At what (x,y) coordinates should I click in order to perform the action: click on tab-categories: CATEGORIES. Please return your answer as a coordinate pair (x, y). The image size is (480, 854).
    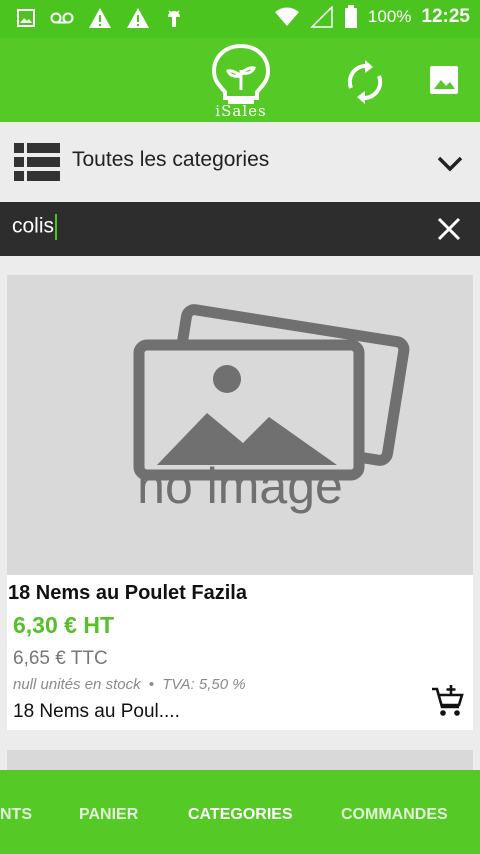
    Looking at the image, I should click on (240, 815).